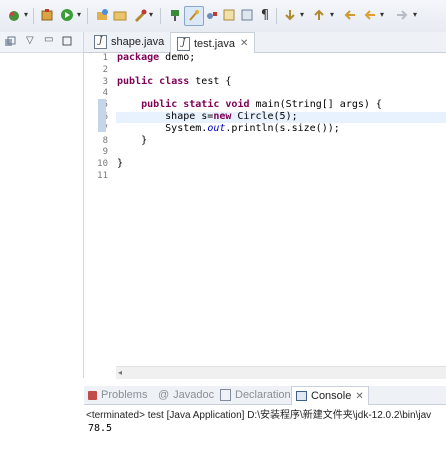 This screenshot has height=456, width=446. What do you see at coordinates (138, 42) in the screenshot?
I see `tab-label: shape.java` at bounding box center [138, 42].